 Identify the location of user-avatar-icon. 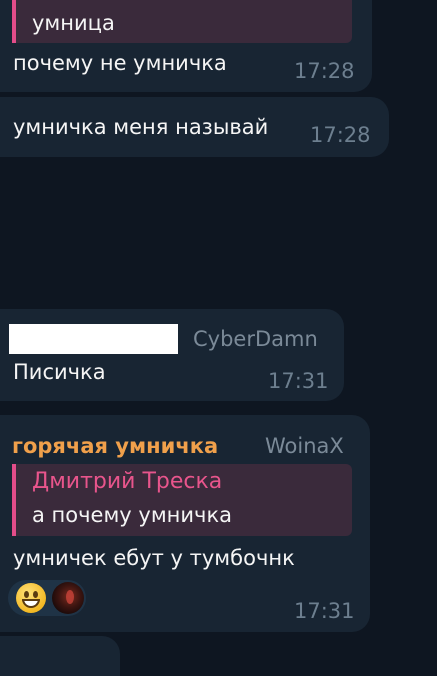
(68, 598).